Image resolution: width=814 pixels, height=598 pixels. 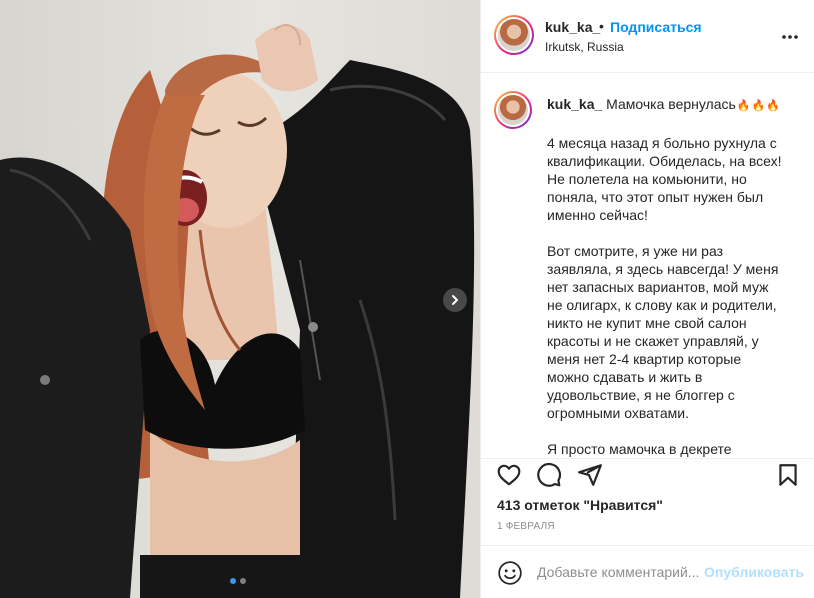 What do you see at coordinates (513, 110) in the screenshot?
I see `caption-avatar` at bounding box center [513, 110].